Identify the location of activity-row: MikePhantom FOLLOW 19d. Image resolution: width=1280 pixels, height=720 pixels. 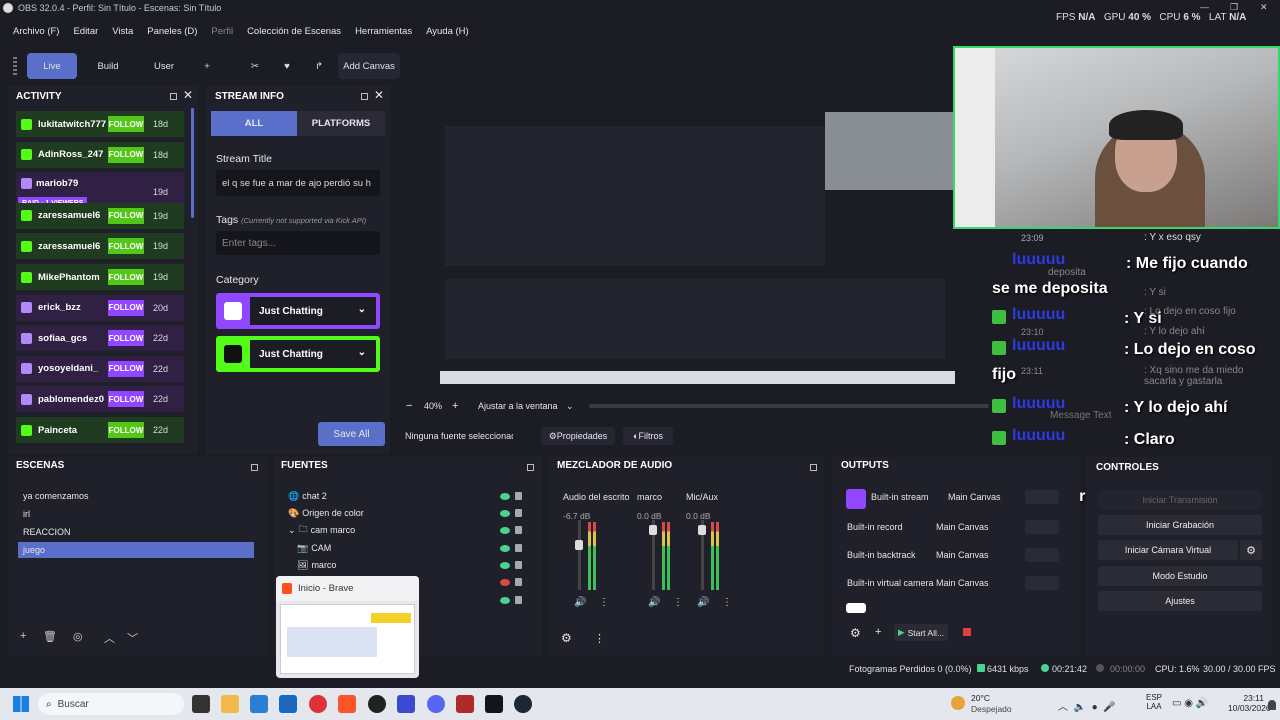
(100, 277).